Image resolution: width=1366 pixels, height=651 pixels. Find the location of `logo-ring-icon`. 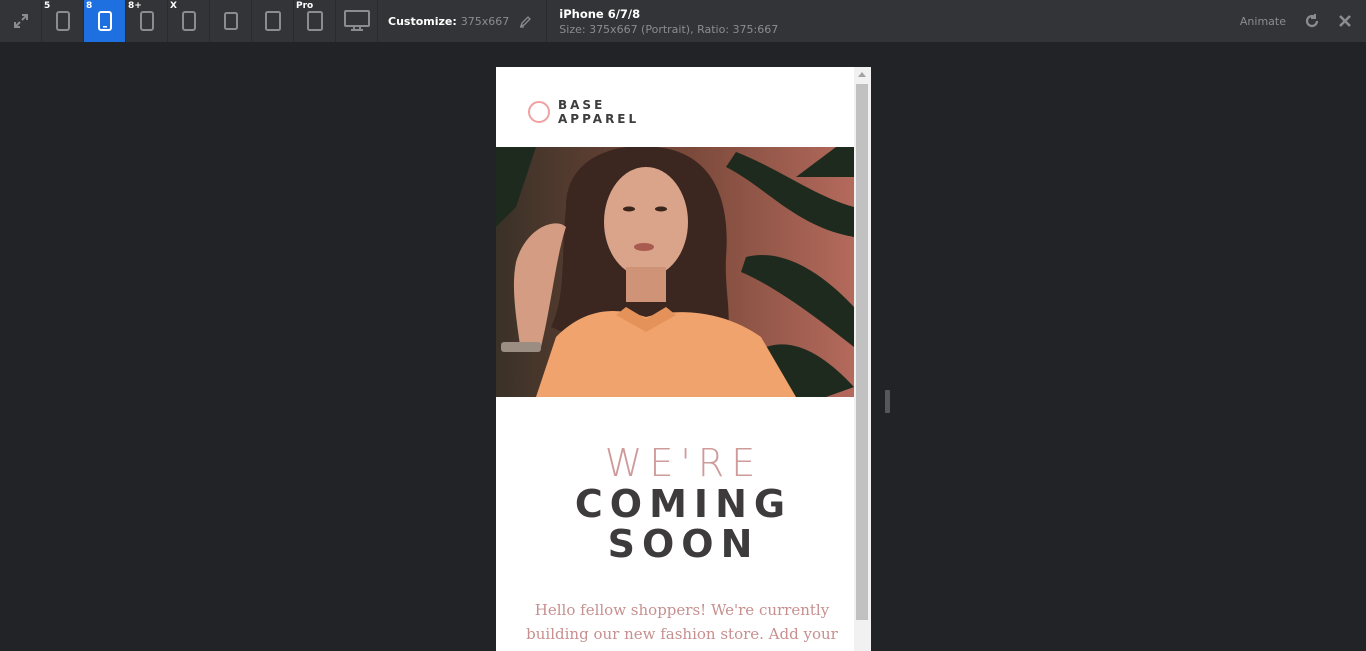

logo-ring-icon is located at coordinates (539, 112).